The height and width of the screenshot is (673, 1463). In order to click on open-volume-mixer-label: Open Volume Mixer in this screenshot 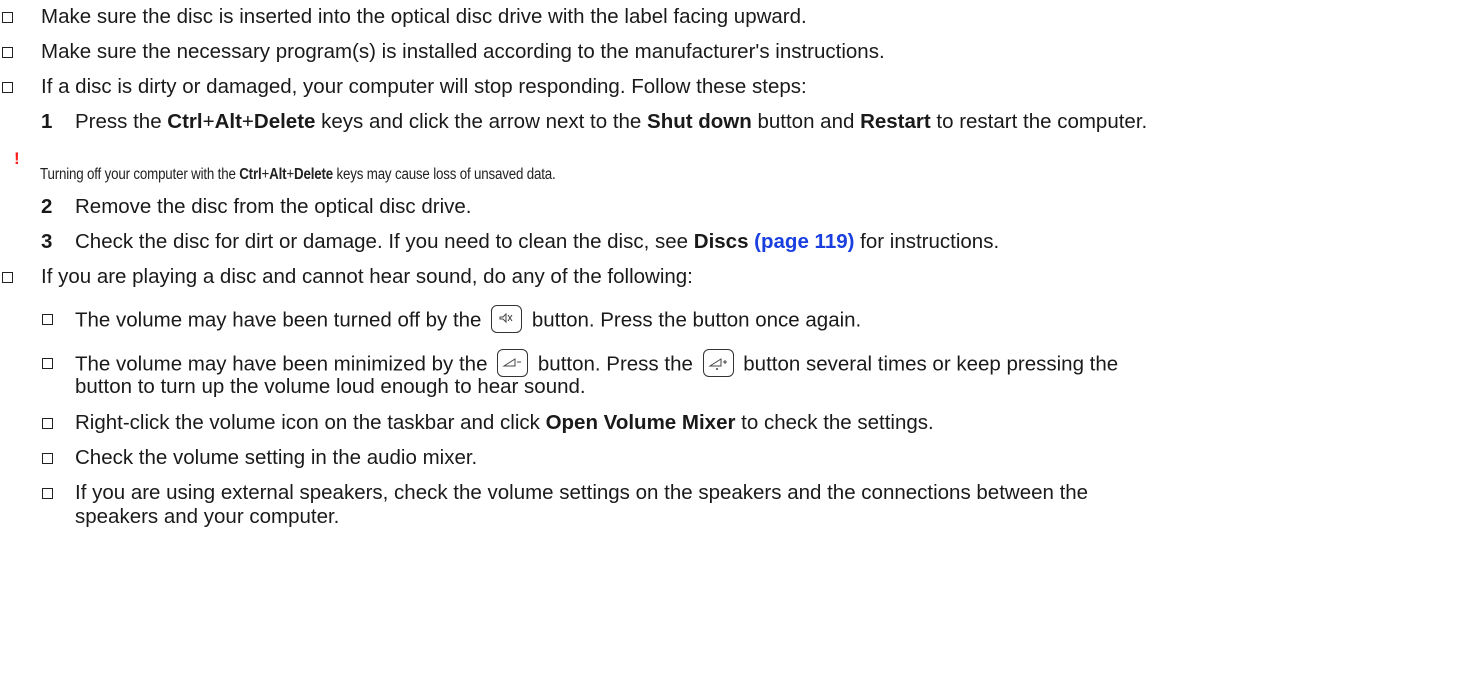, I will do `click(640, 422)`.